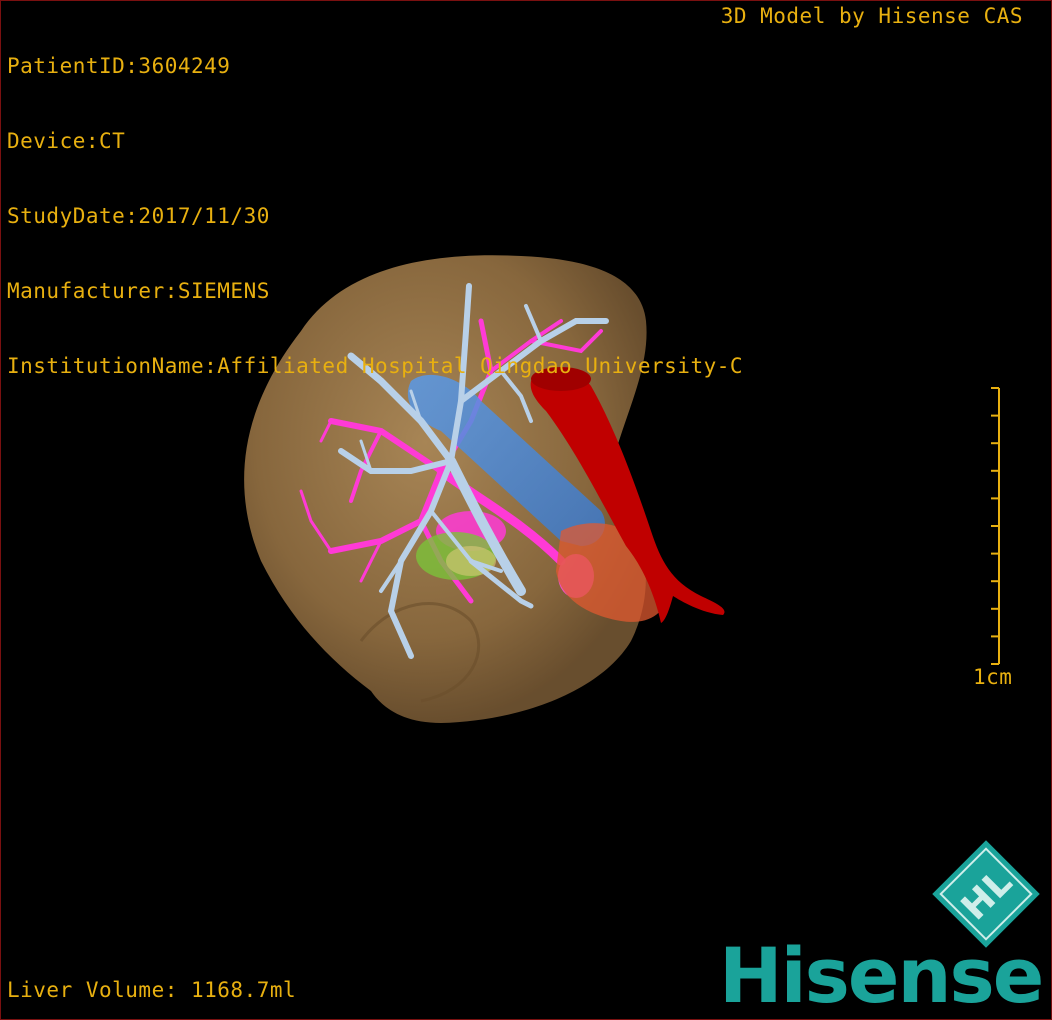 The height and width of the screenshot is (1020, 1052). I want to click on patient-id: PatientID:3604249, so click(119, 66).